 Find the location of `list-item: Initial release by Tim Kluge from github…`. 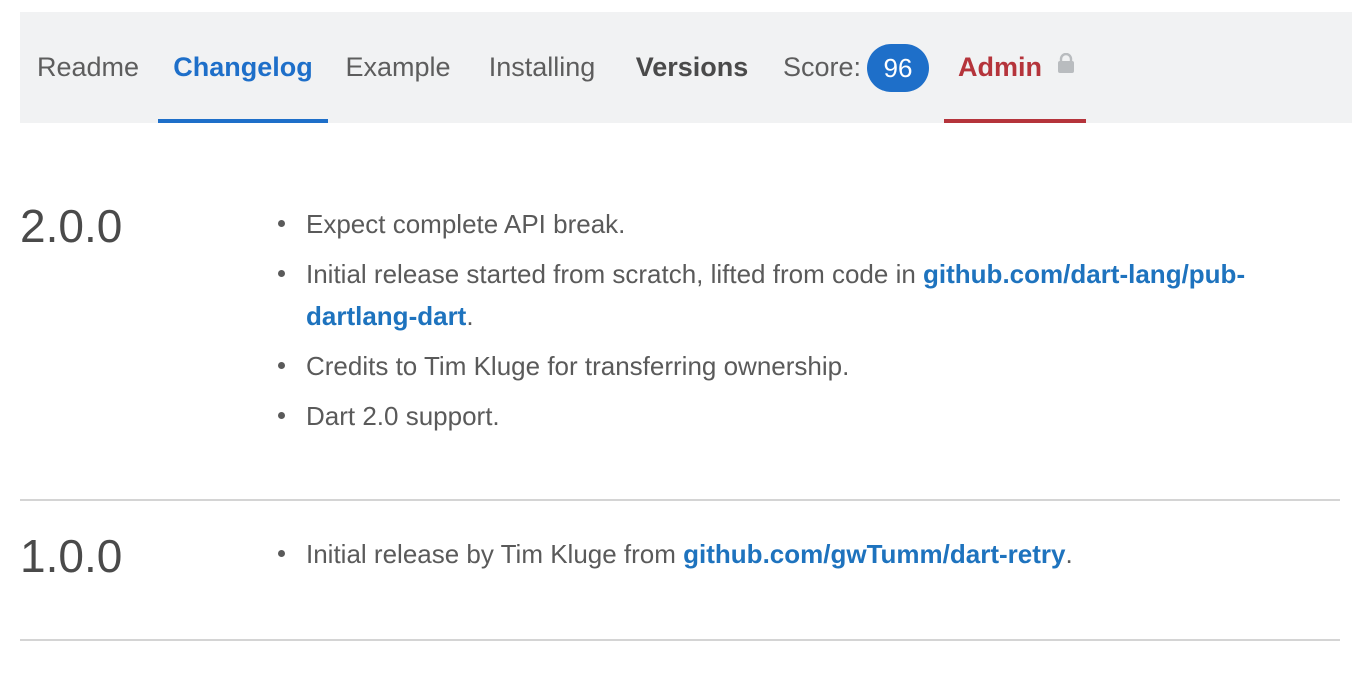

list-item: Initial release by Tim Kluge from github… is located at coordinates (791, 554).